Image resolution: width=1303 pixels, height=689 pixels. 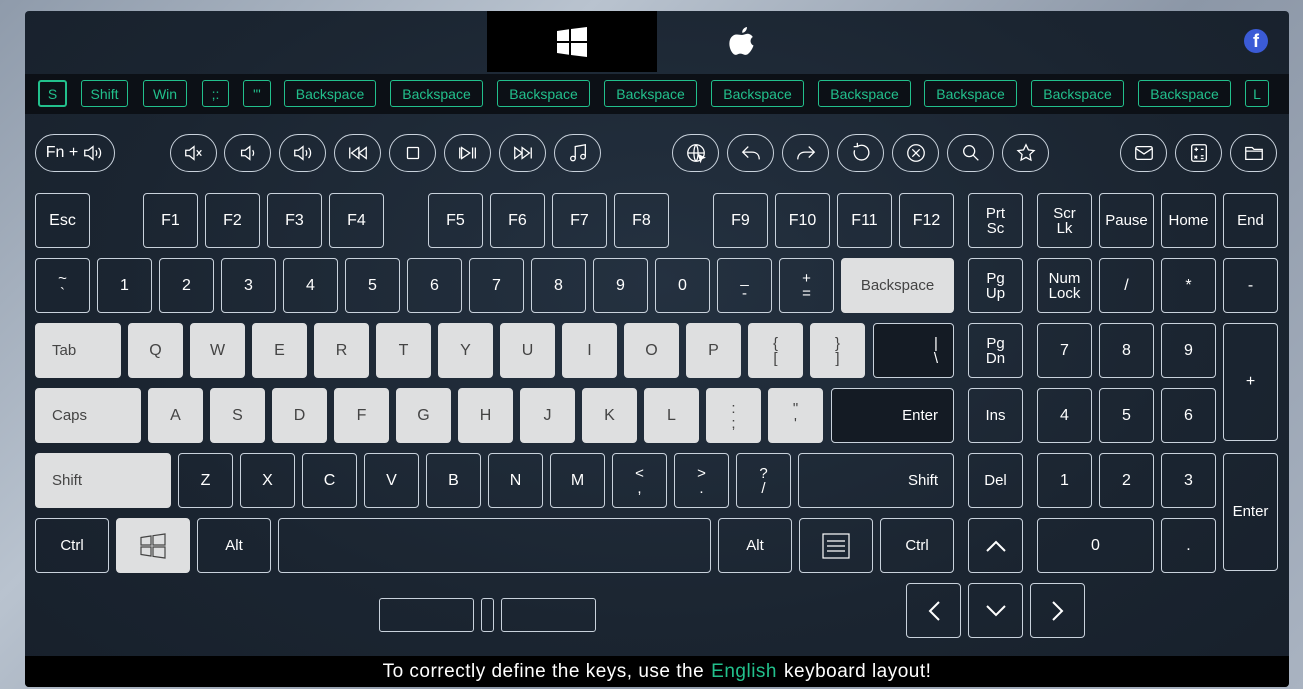 What do you see at coordinates (329, 480) in the screenshot?
I see `key-c: C` at bounding box center [329, 480].